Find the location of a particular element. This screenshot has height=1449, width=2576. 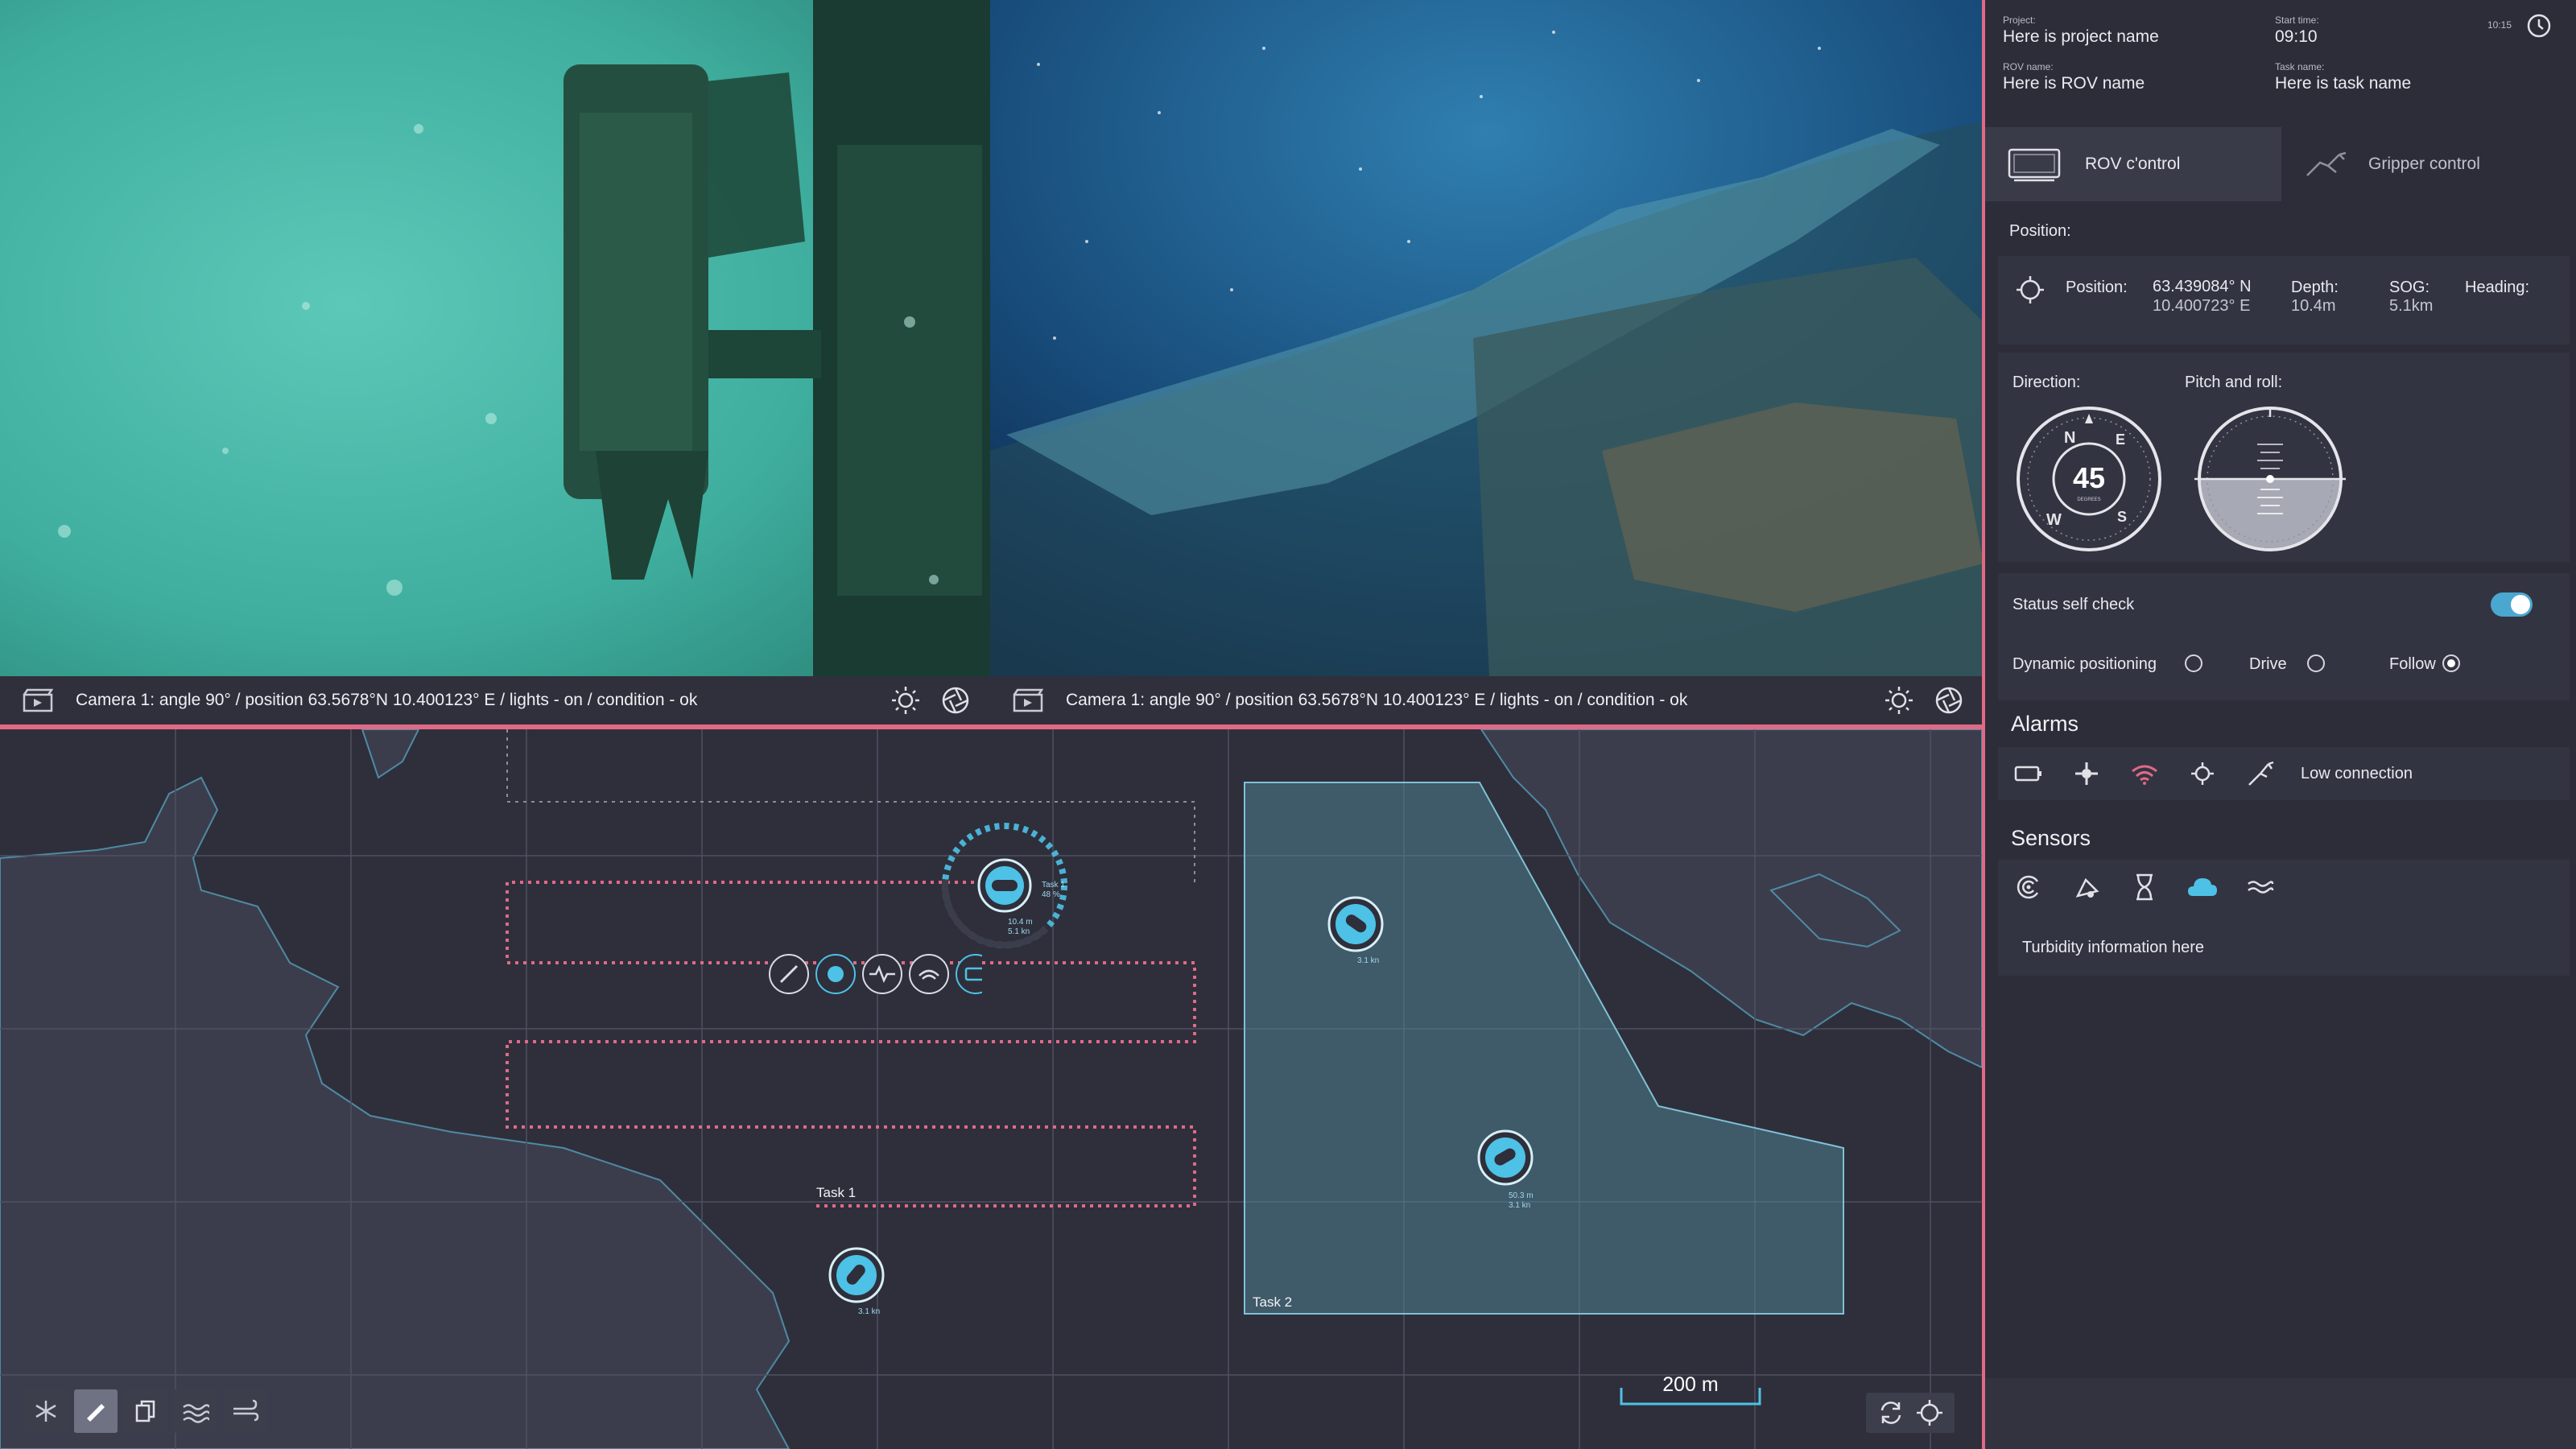

tab-rov-control: ROV c'ontrol is located at coordinates (2133, 164).